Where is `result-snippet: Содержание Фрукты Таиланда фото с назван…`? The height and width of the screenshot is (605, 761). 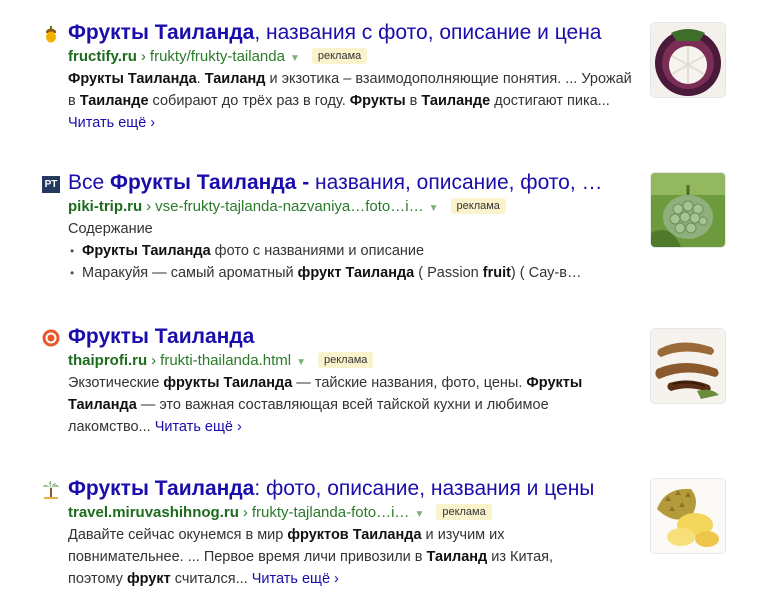
result-snippet: Содержание Фрукты Таиланда фото с назван… is located at coordinates (355, 251).